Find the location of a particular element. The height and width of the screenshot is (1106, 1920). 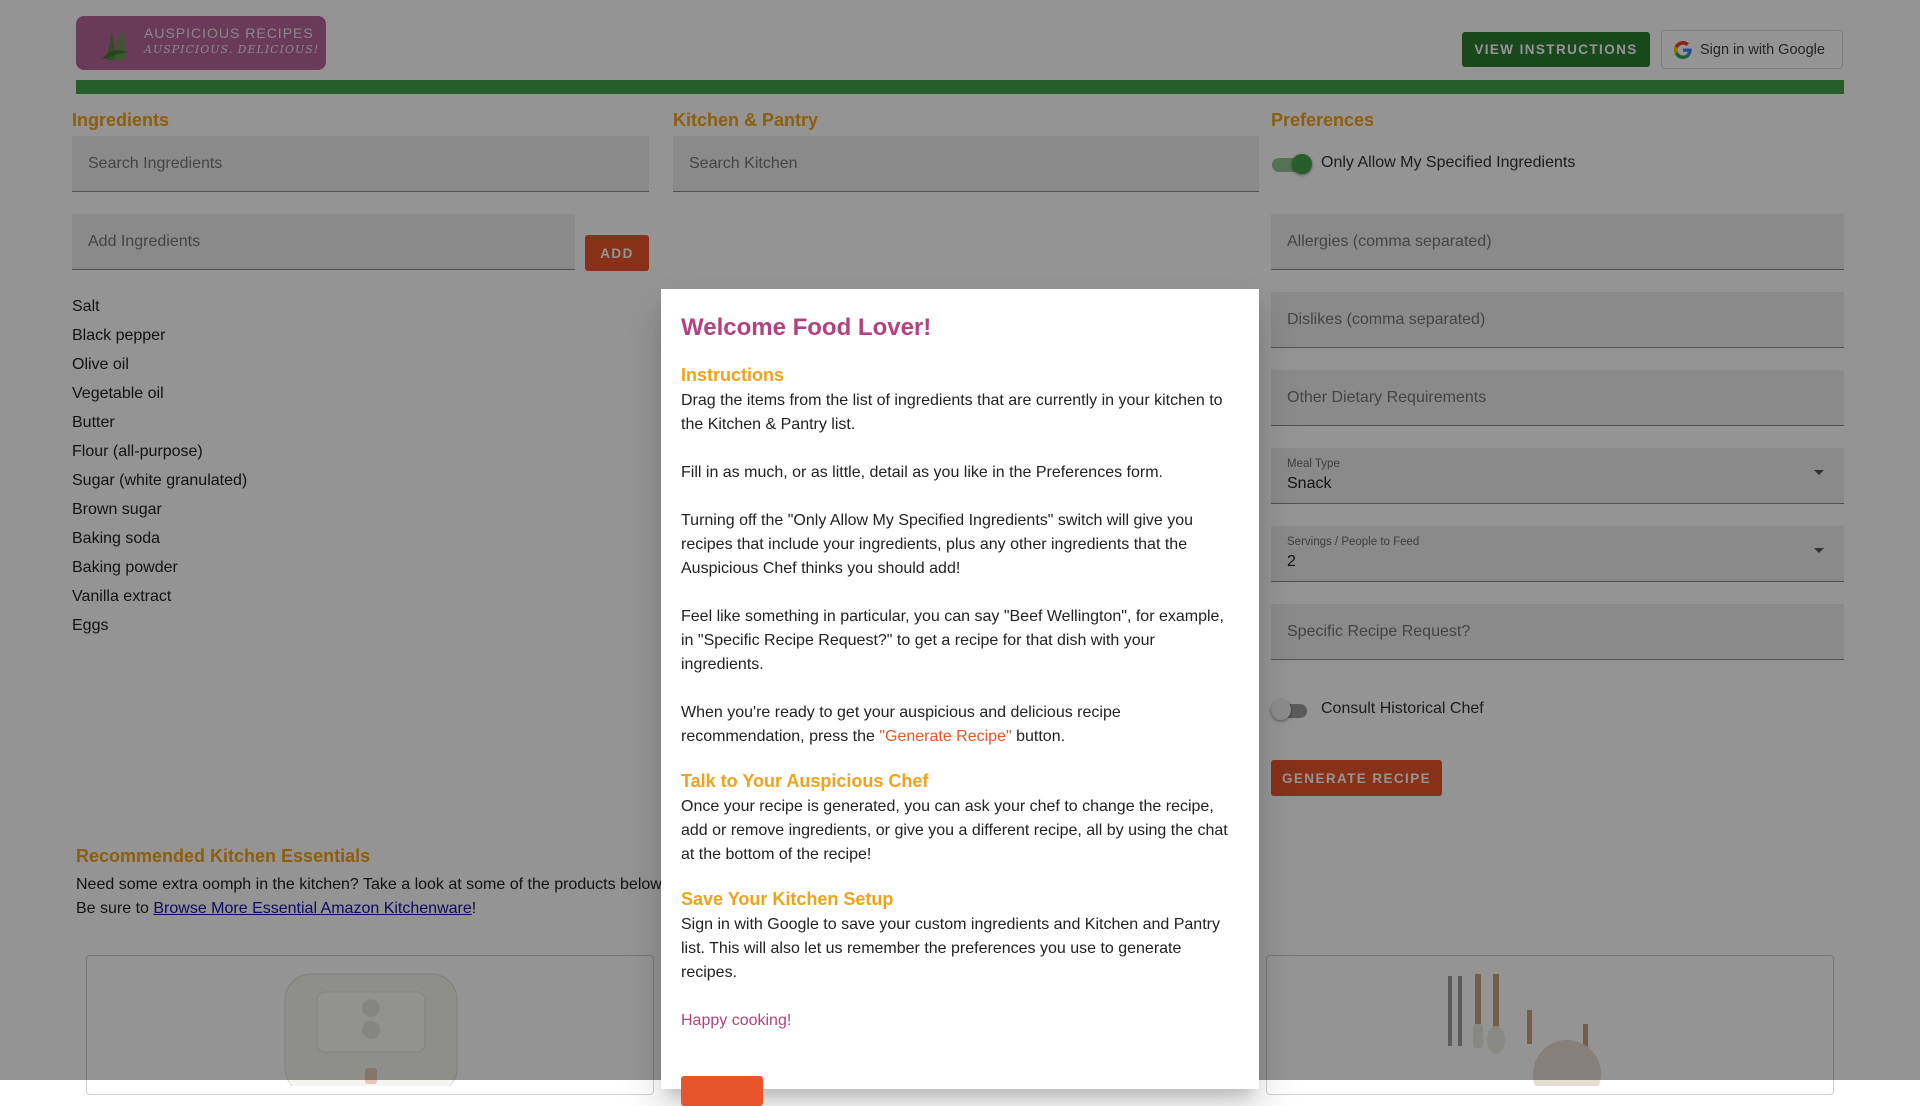

instructions-heading: Instructions is located at coordinates (733, 375).